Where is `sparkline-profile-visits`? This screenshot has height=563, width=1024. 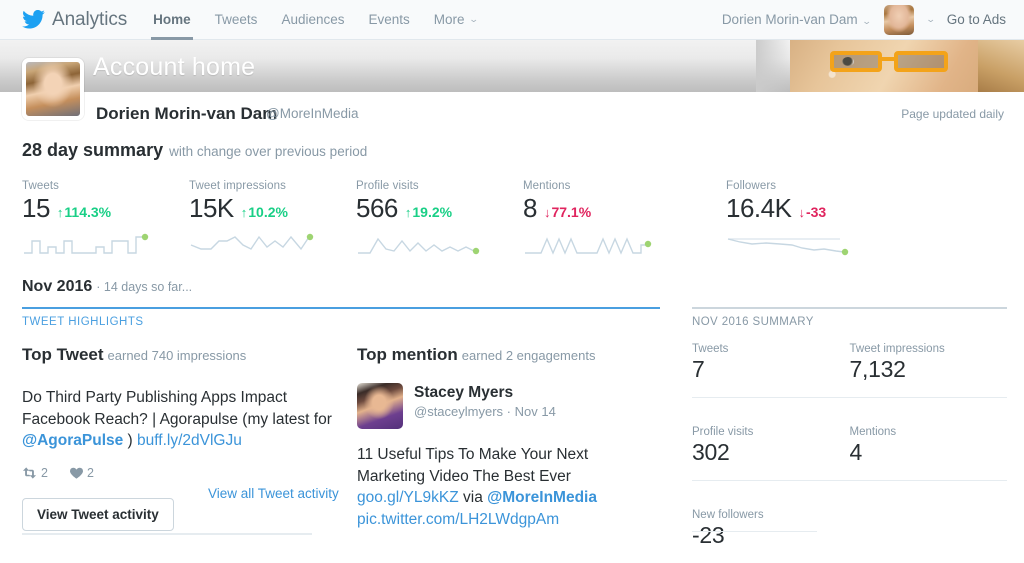
sparkline-profile-visits is located at coordinates (419, 246).